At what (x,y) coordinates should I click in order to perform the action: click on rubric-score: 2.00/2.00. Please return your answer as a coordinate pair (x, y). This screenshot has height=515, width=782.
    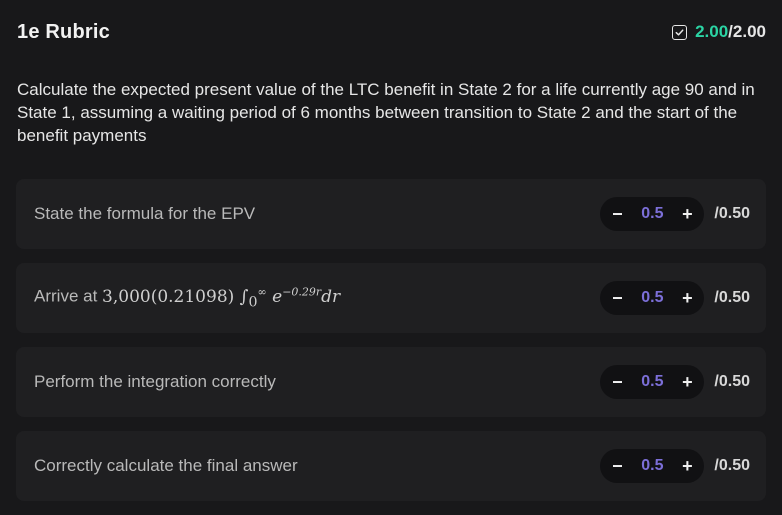
    Looking at the image, I should click on (719, 32).